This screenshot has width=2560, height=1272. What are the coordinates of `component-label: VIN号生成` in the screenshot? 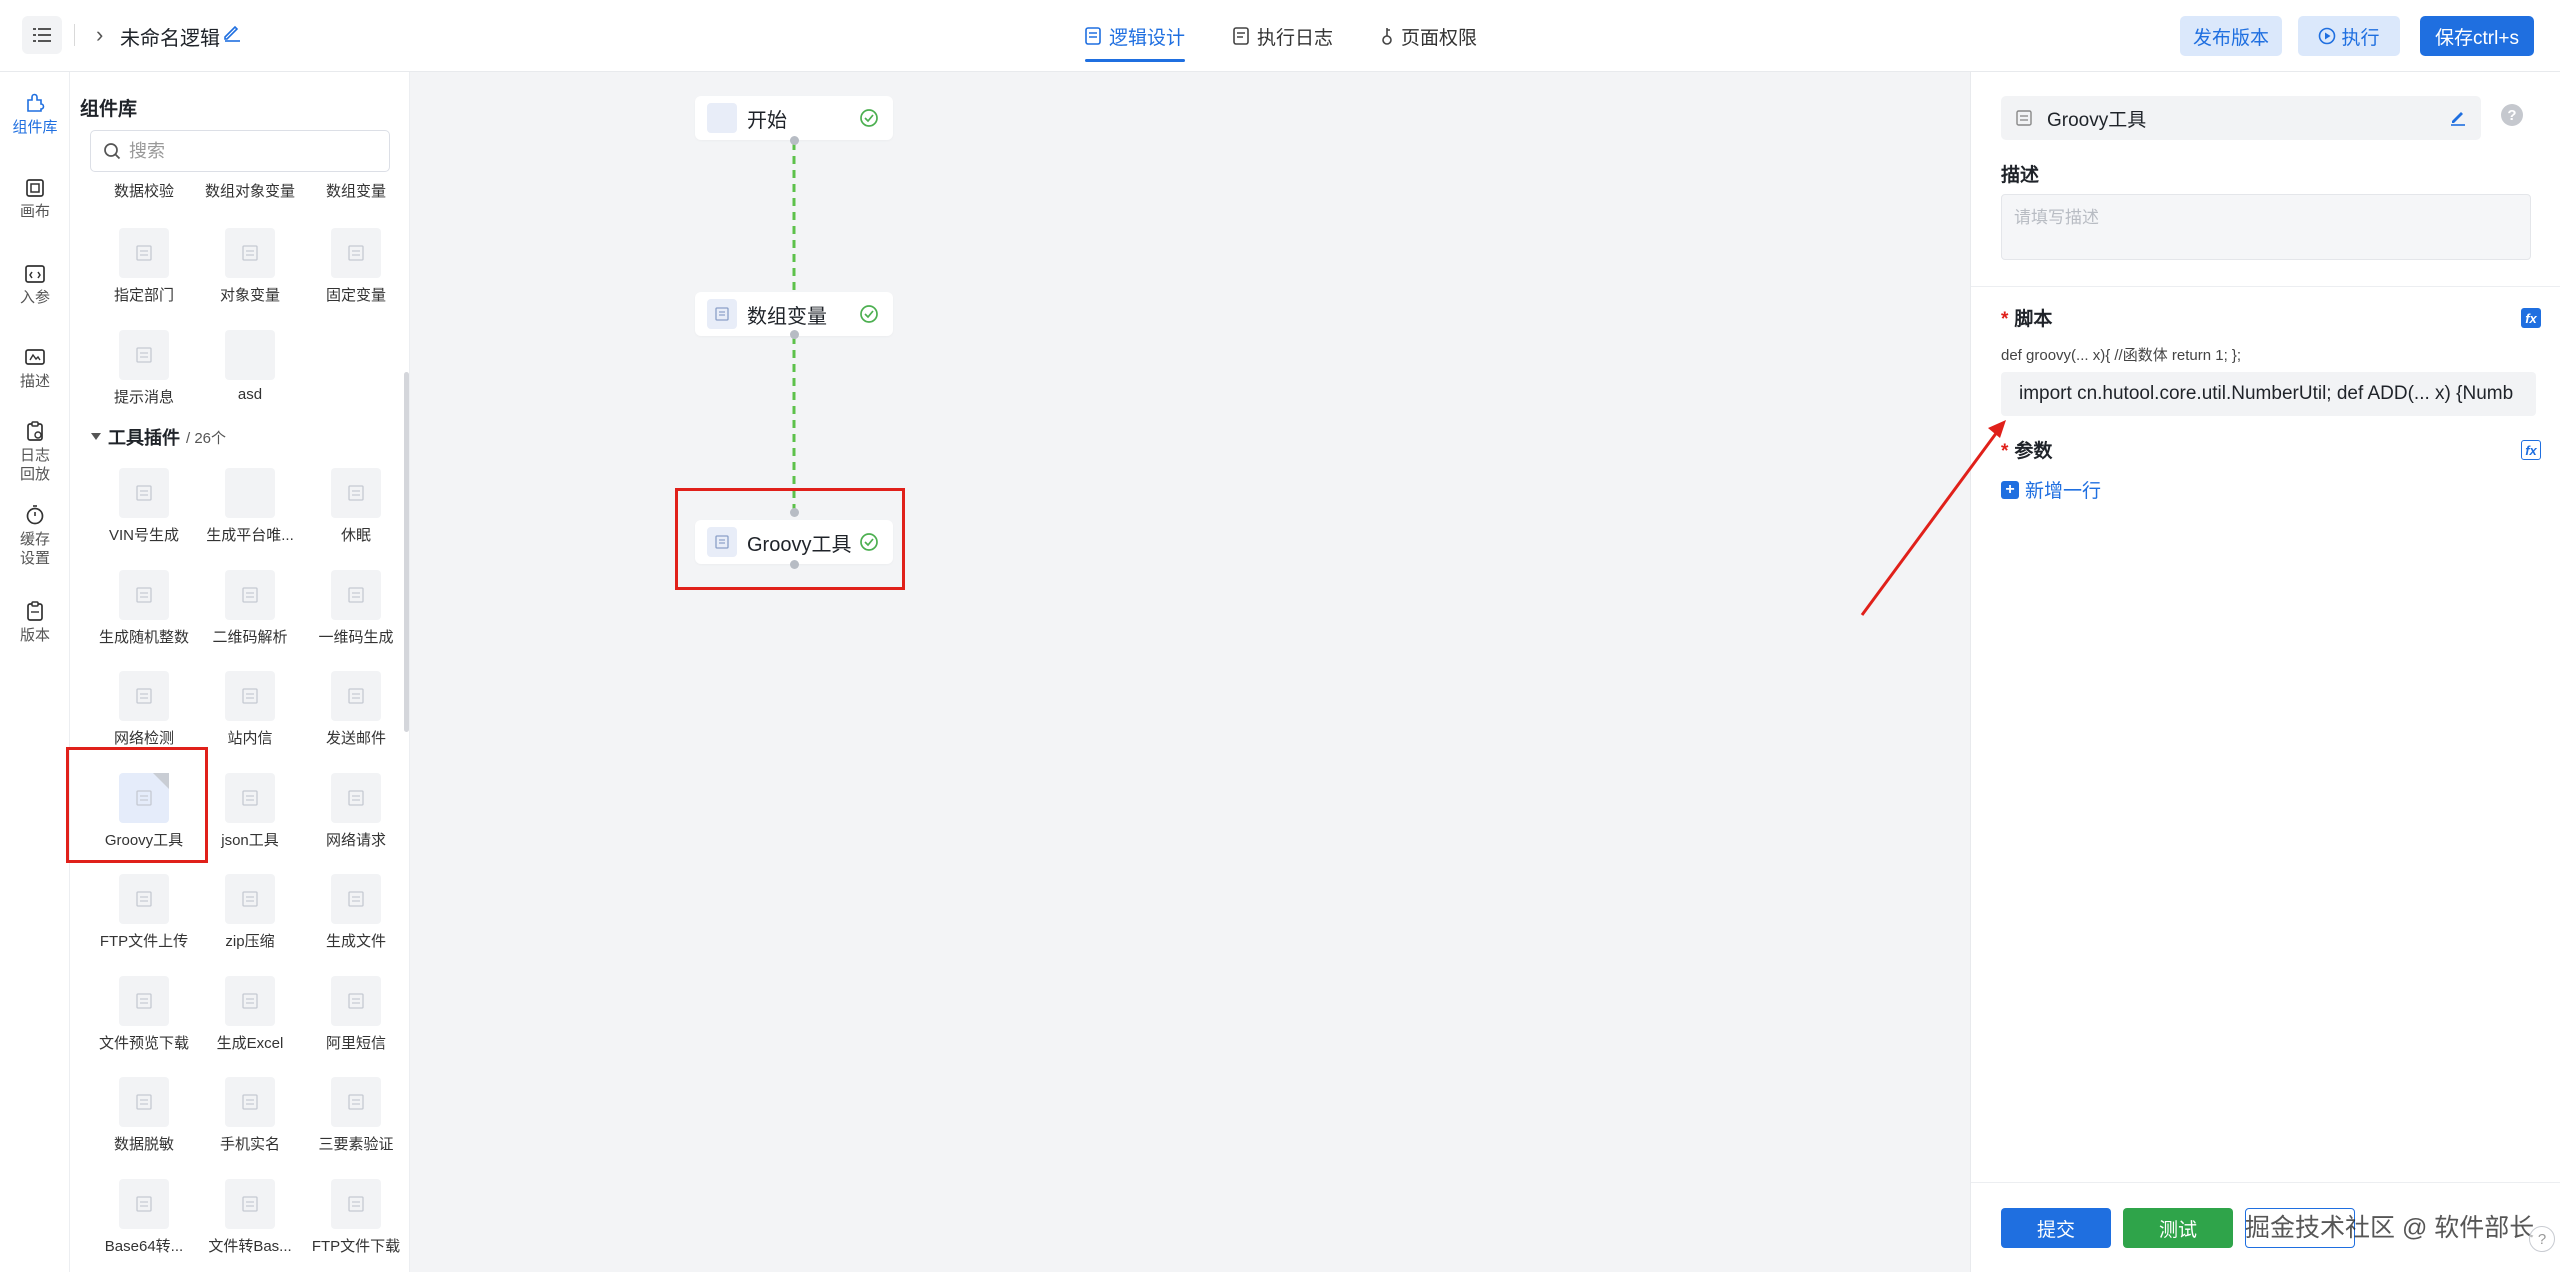 It's located at (143, 535).